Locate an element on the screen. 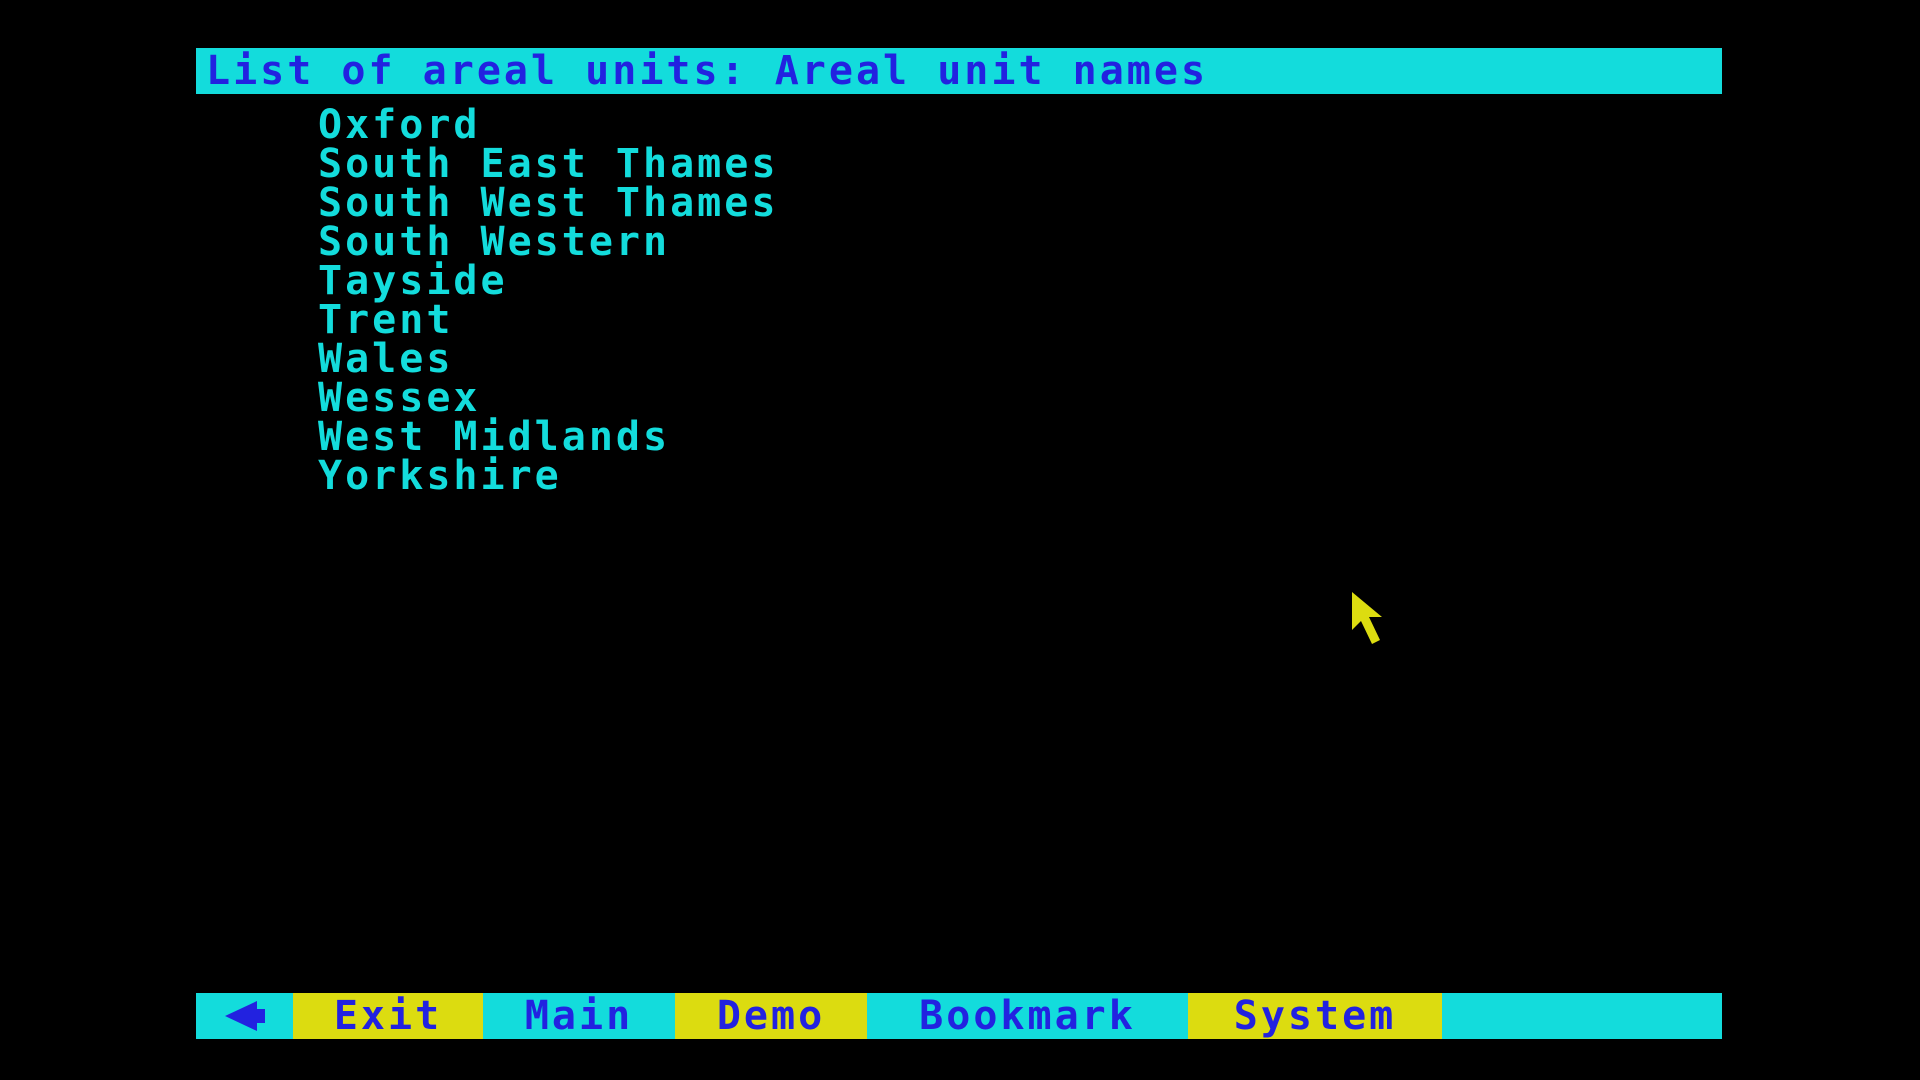 The height and width of the screenshot is (1080, 1920). list-item: Yorkshire is located at coordinates (548, 476).